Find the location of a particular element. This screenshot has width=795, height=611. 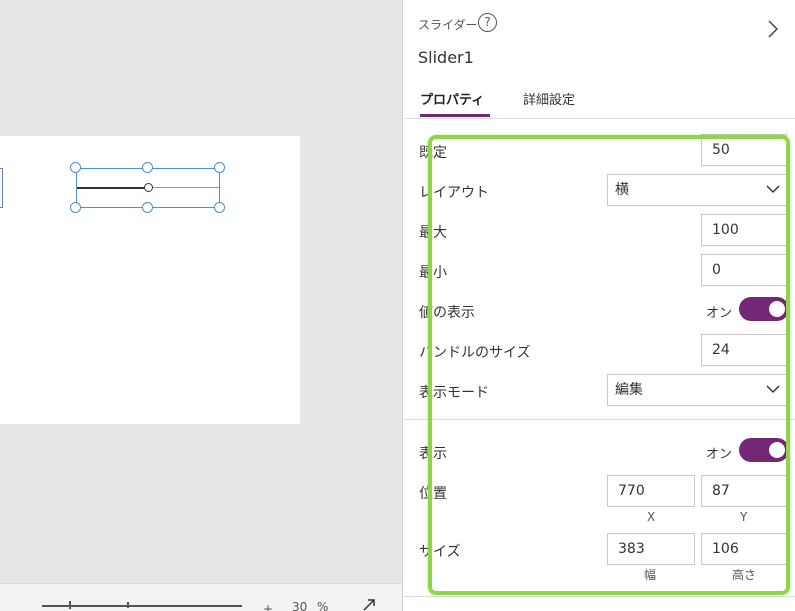

tab-advanced: 詳細設定 is located at coordinates (549, 98).